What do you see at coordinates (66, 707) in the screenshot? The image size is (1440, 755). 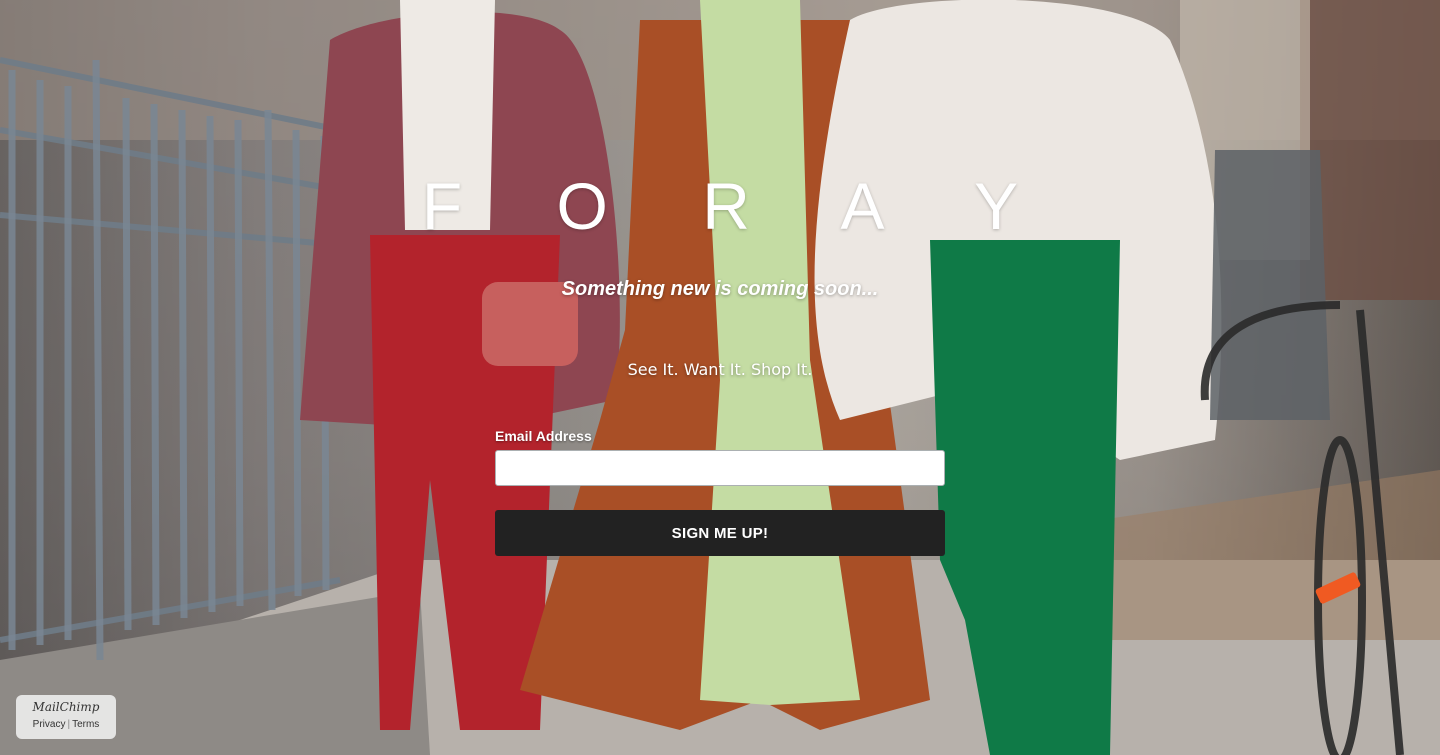 I see `mailchimp-logo: MailChimp` at bounding box center [66, 707].